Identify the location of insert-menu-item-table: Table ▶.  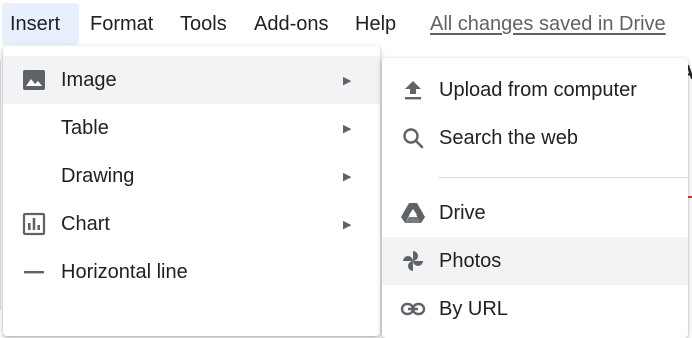
(191, 128).